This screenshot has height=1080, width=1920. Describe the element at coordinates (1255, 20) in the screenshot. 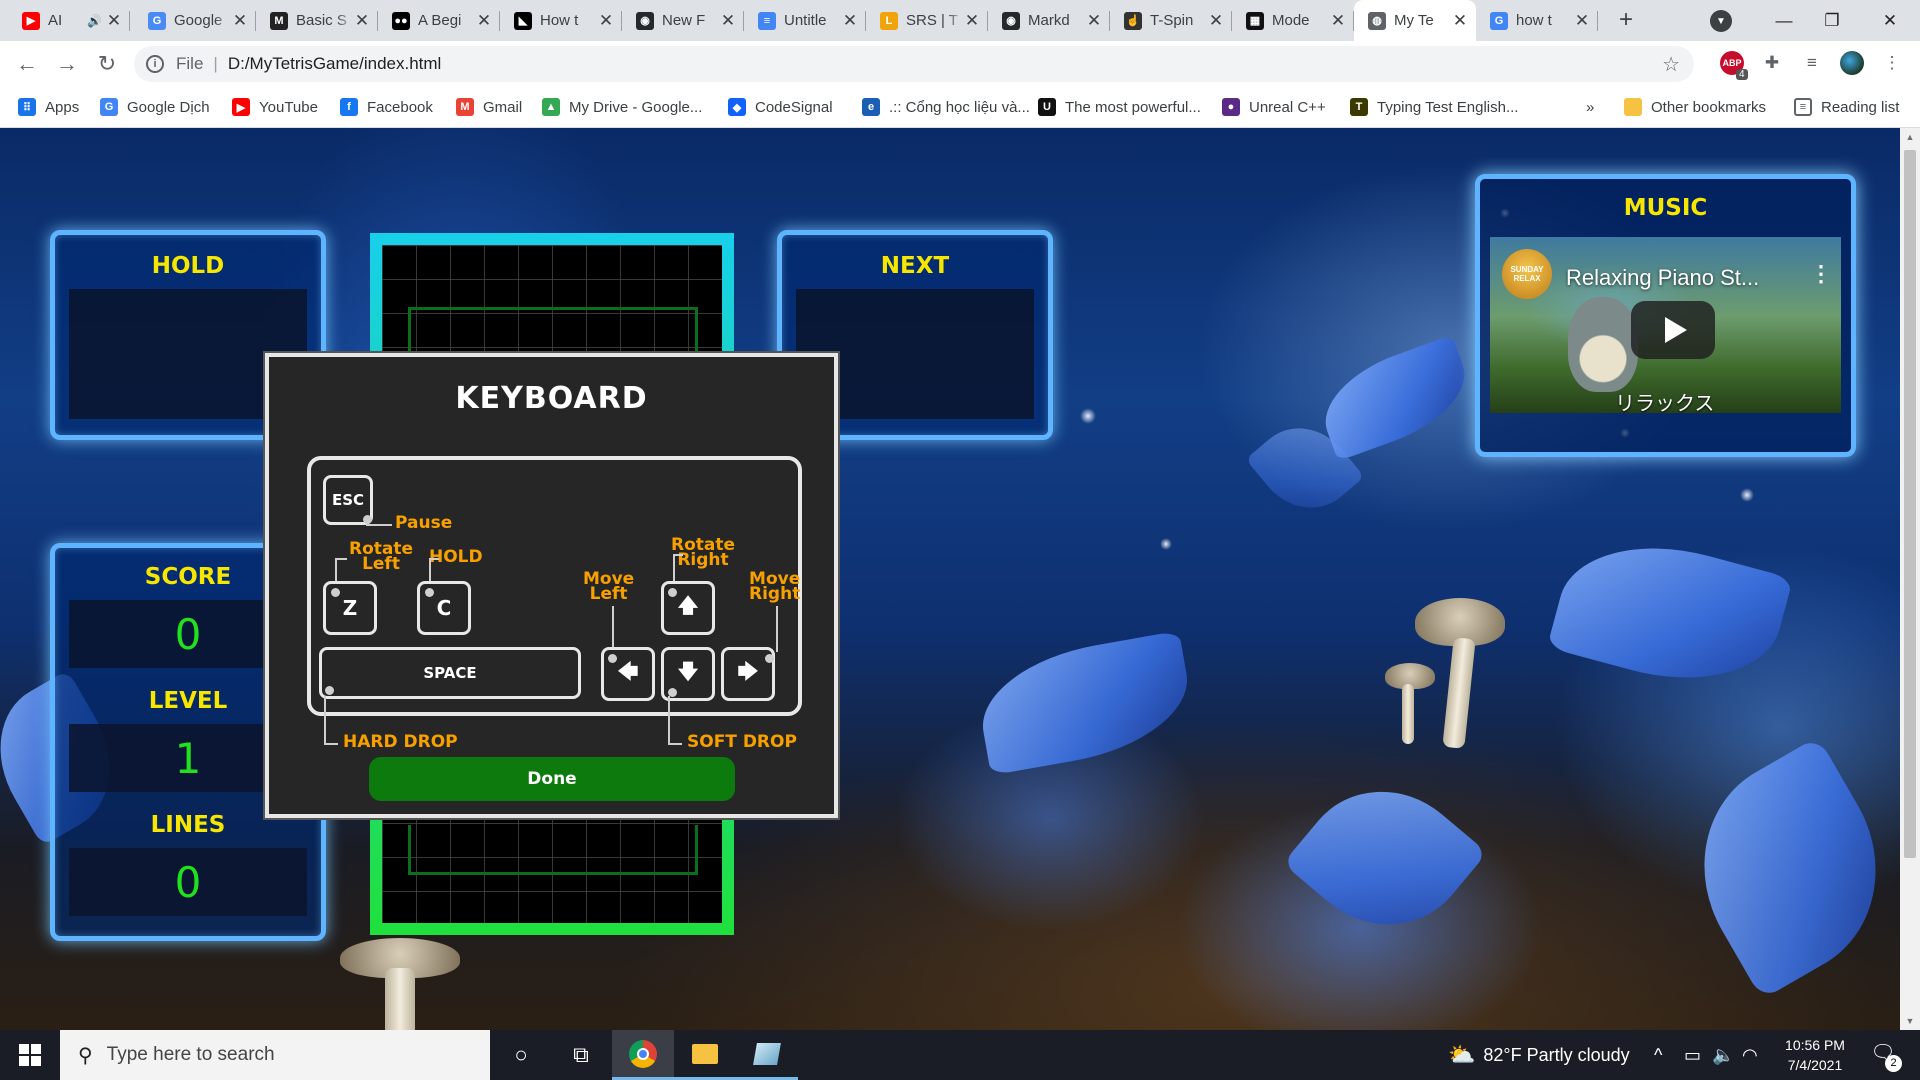

I see `film-icon: ▦` at that location.